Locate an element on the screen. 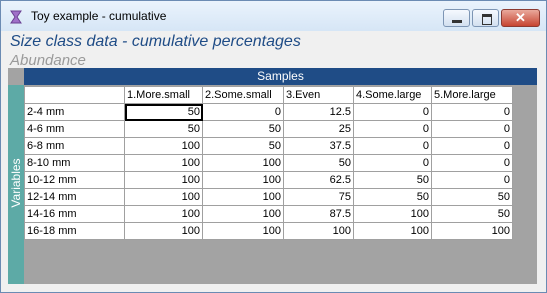 This screenshot has height=293, width=547. table-row: 8-10 mm 100 100 50 0 0 is located at coordinates (268, 163).